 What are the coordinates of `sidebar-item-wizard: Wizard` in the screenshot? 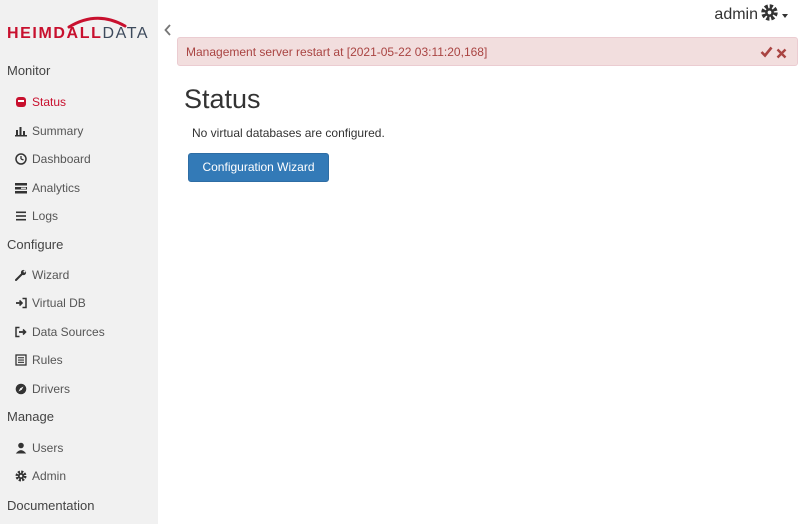 It's located at (42, 275).